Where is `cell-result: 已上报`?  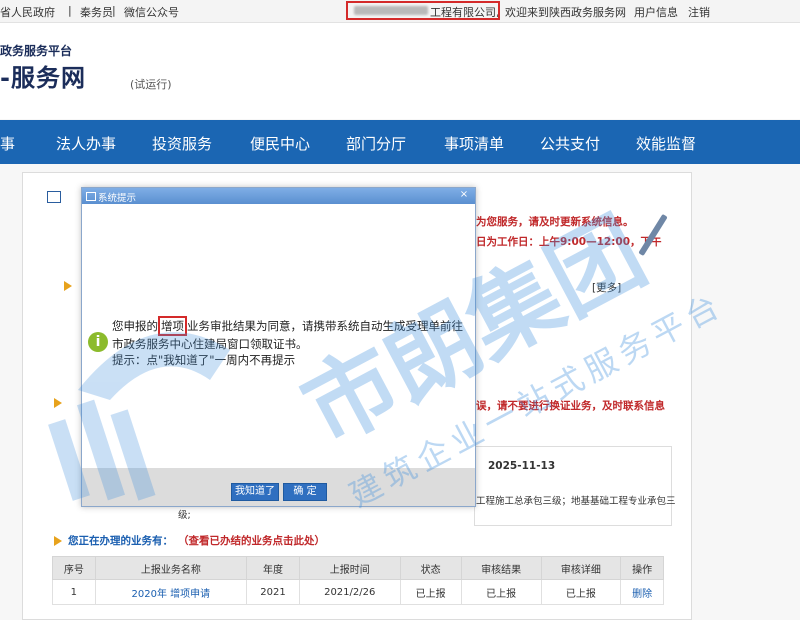 cell-result: 已上报 is located at coordinates (501, 592).